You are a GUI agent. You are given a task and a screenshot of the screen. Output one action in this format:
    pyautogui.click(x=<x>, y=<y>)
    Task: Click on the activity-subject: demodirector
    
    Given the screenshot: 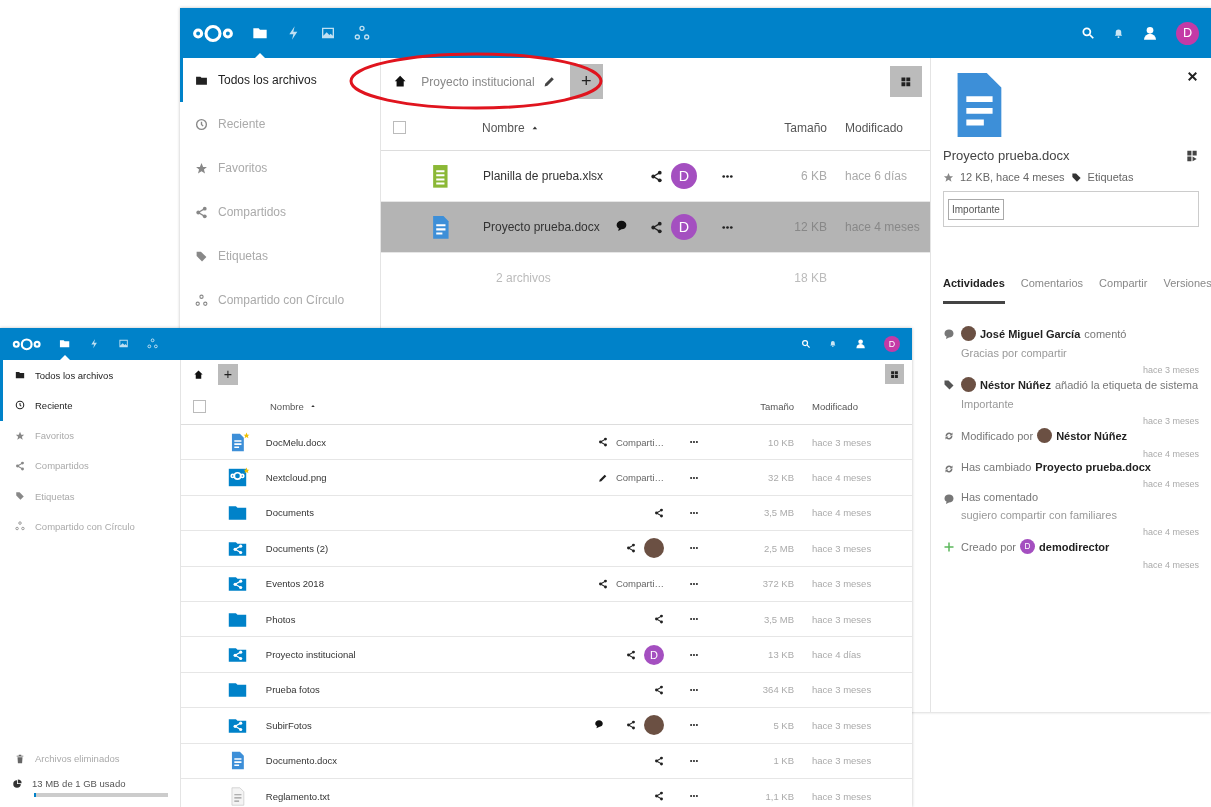 What is the action you would take?
    pyautogui.click(x=1074, y=546)
    